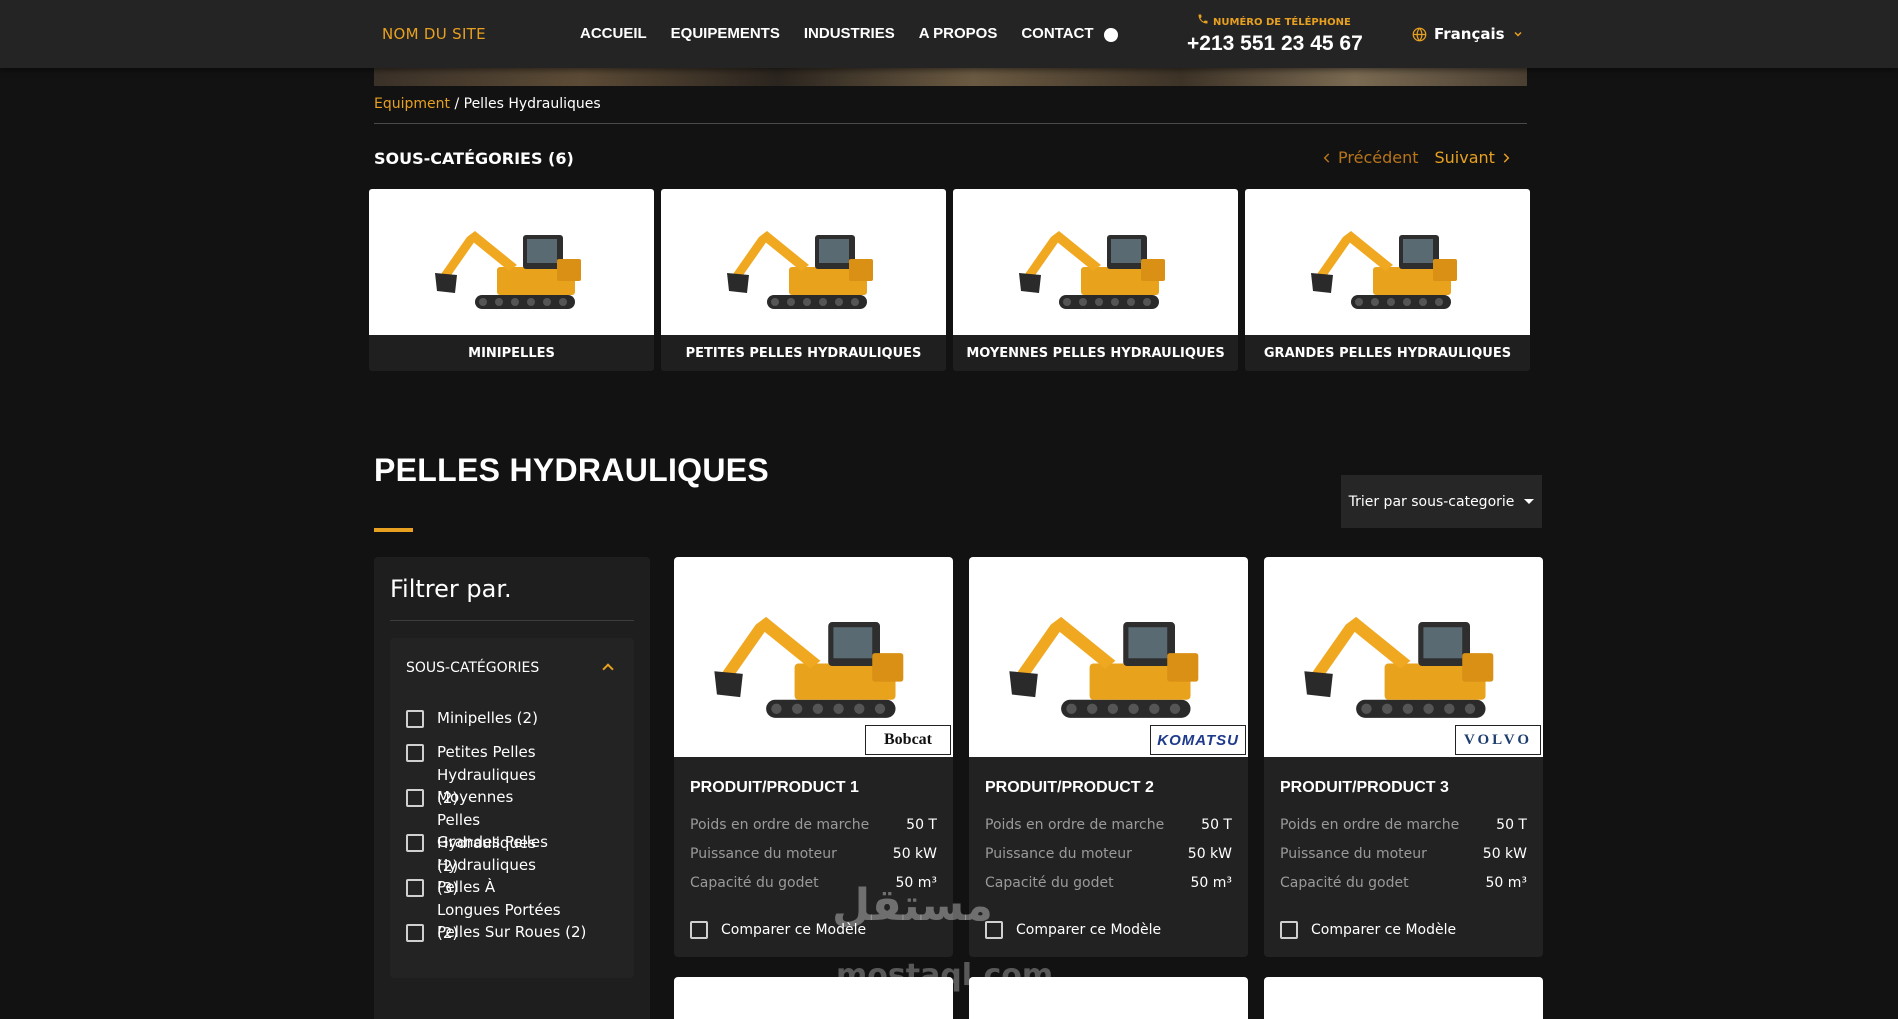 The width and height of the screenshot is (1898, 1019). What do you see at coordinates (1203, 19) in the screenshot?
I see `phone-icon` at bounding box center [1203, 19].